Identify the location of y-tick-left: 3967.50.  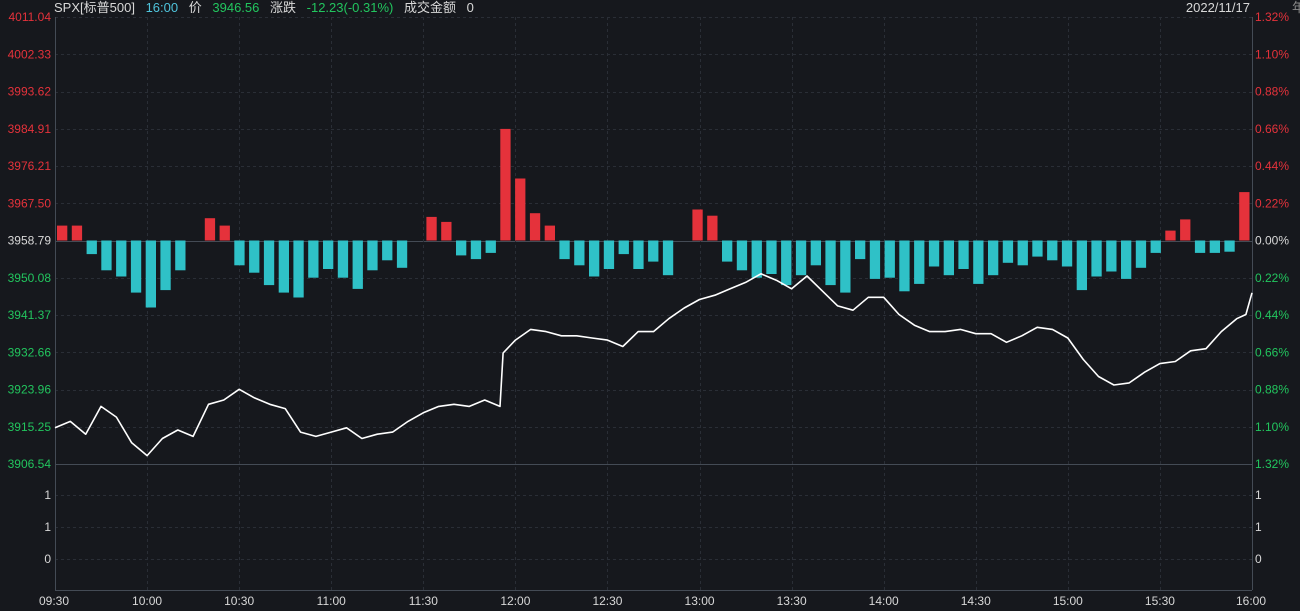
(30, 203).